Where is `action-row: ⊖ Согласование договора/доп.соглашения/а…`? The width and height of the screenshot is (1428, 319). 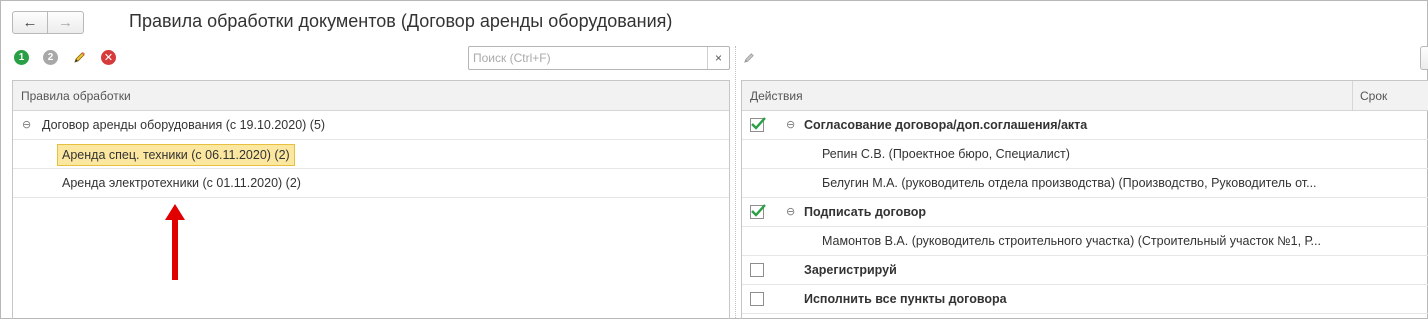 action-row: ⊖ Согласование договора/доп.соглашения/а… is located at coordinates (1085, 125).